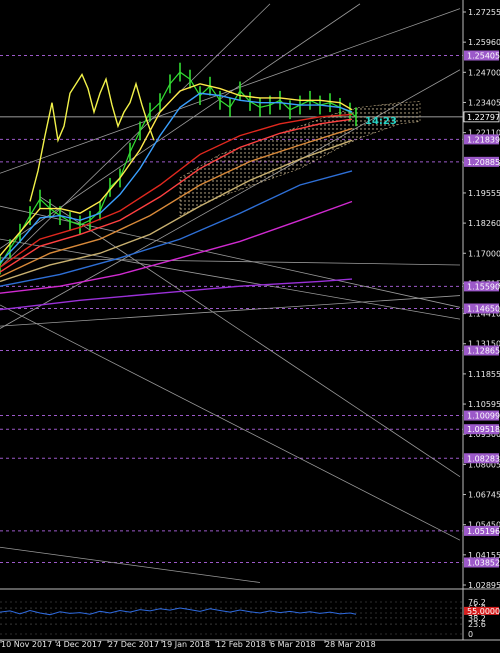  Describe the element at coordinates (484, 495) in the screenshot. I see `price-tick-label: 1.06745` at that location.